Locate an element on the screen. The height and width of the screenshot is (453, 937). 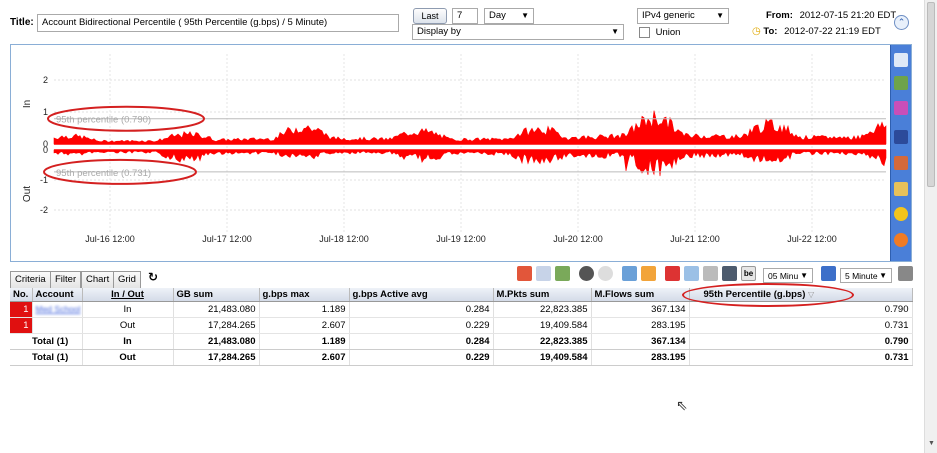
3d-bar-chart-icon is located at coordinates (901, 163).